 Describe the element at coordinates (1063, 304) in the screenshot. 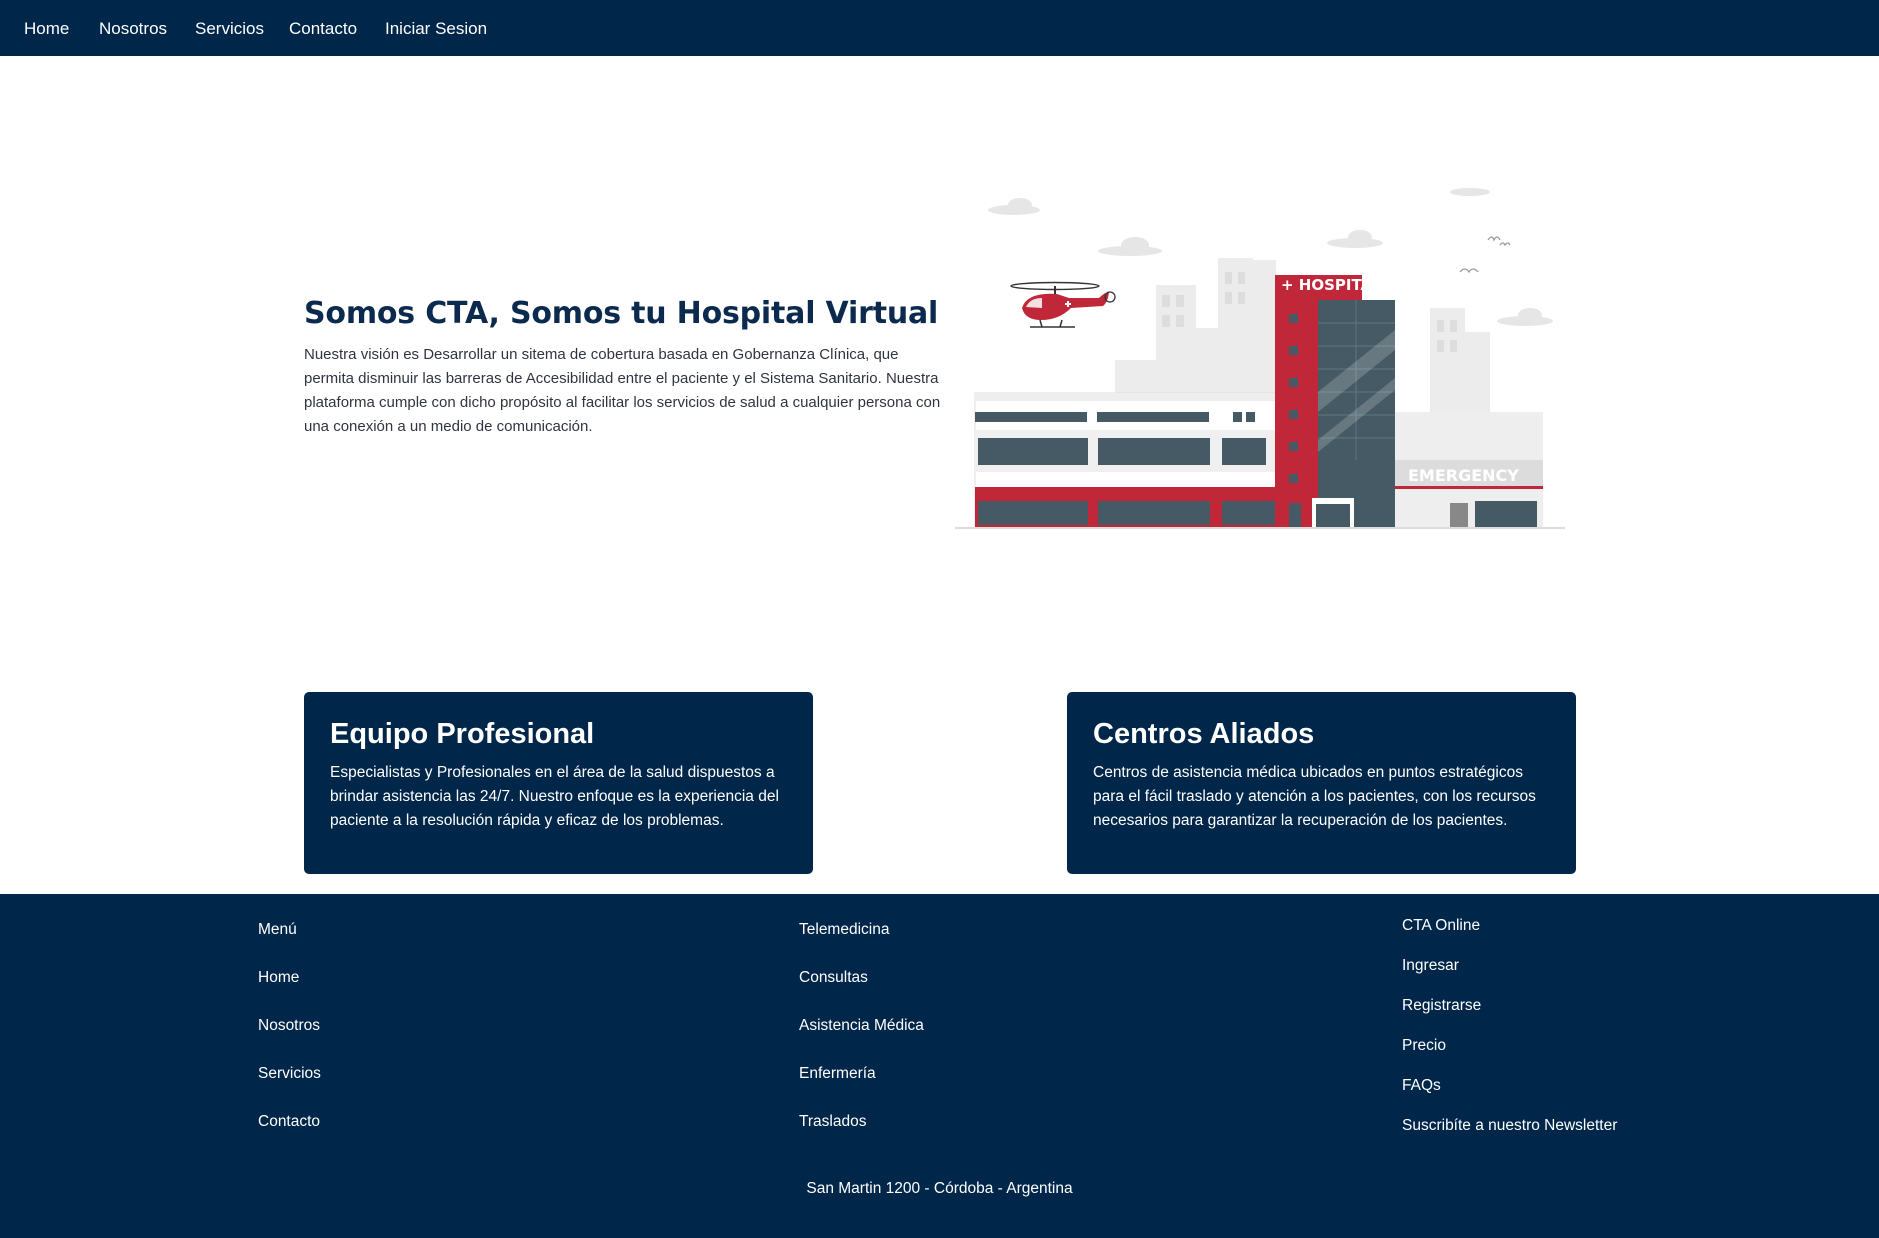

I see `helicopter-icon` at that location.